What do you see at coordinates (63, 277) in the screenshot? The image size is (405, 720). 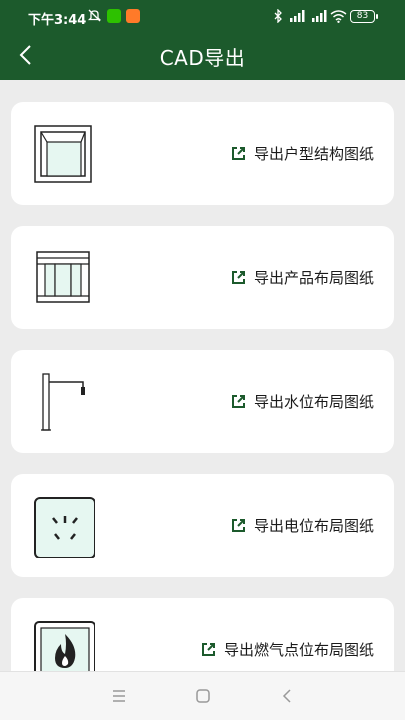 I see `cabinet-layout-icon` at bounding box center [63, 277].